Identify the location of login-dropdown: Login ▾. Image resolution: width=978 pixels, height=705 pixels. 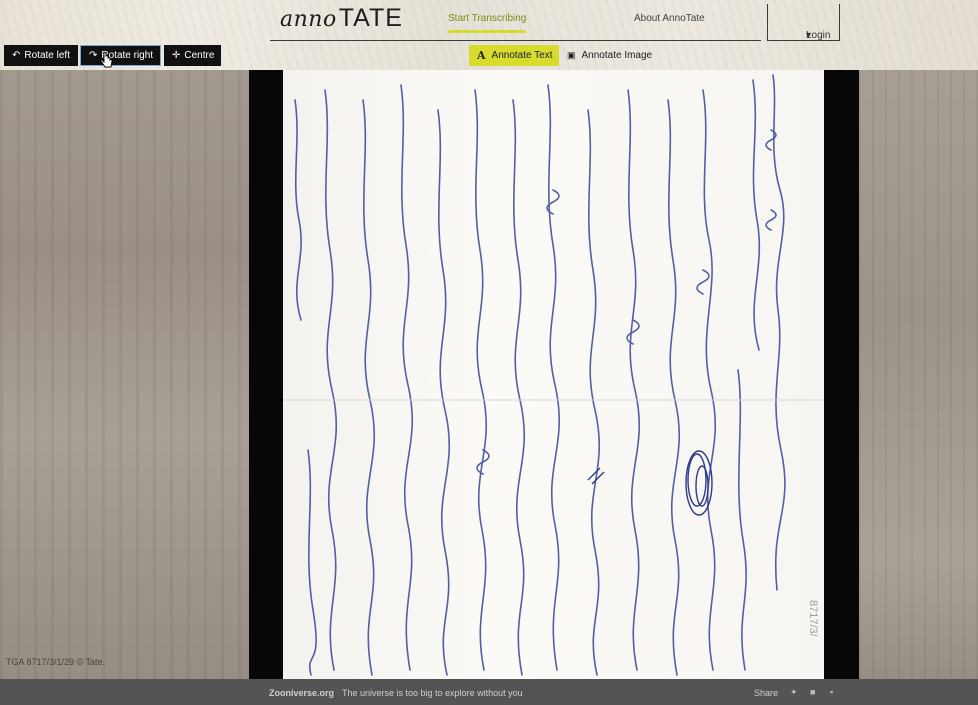
(803, 22).